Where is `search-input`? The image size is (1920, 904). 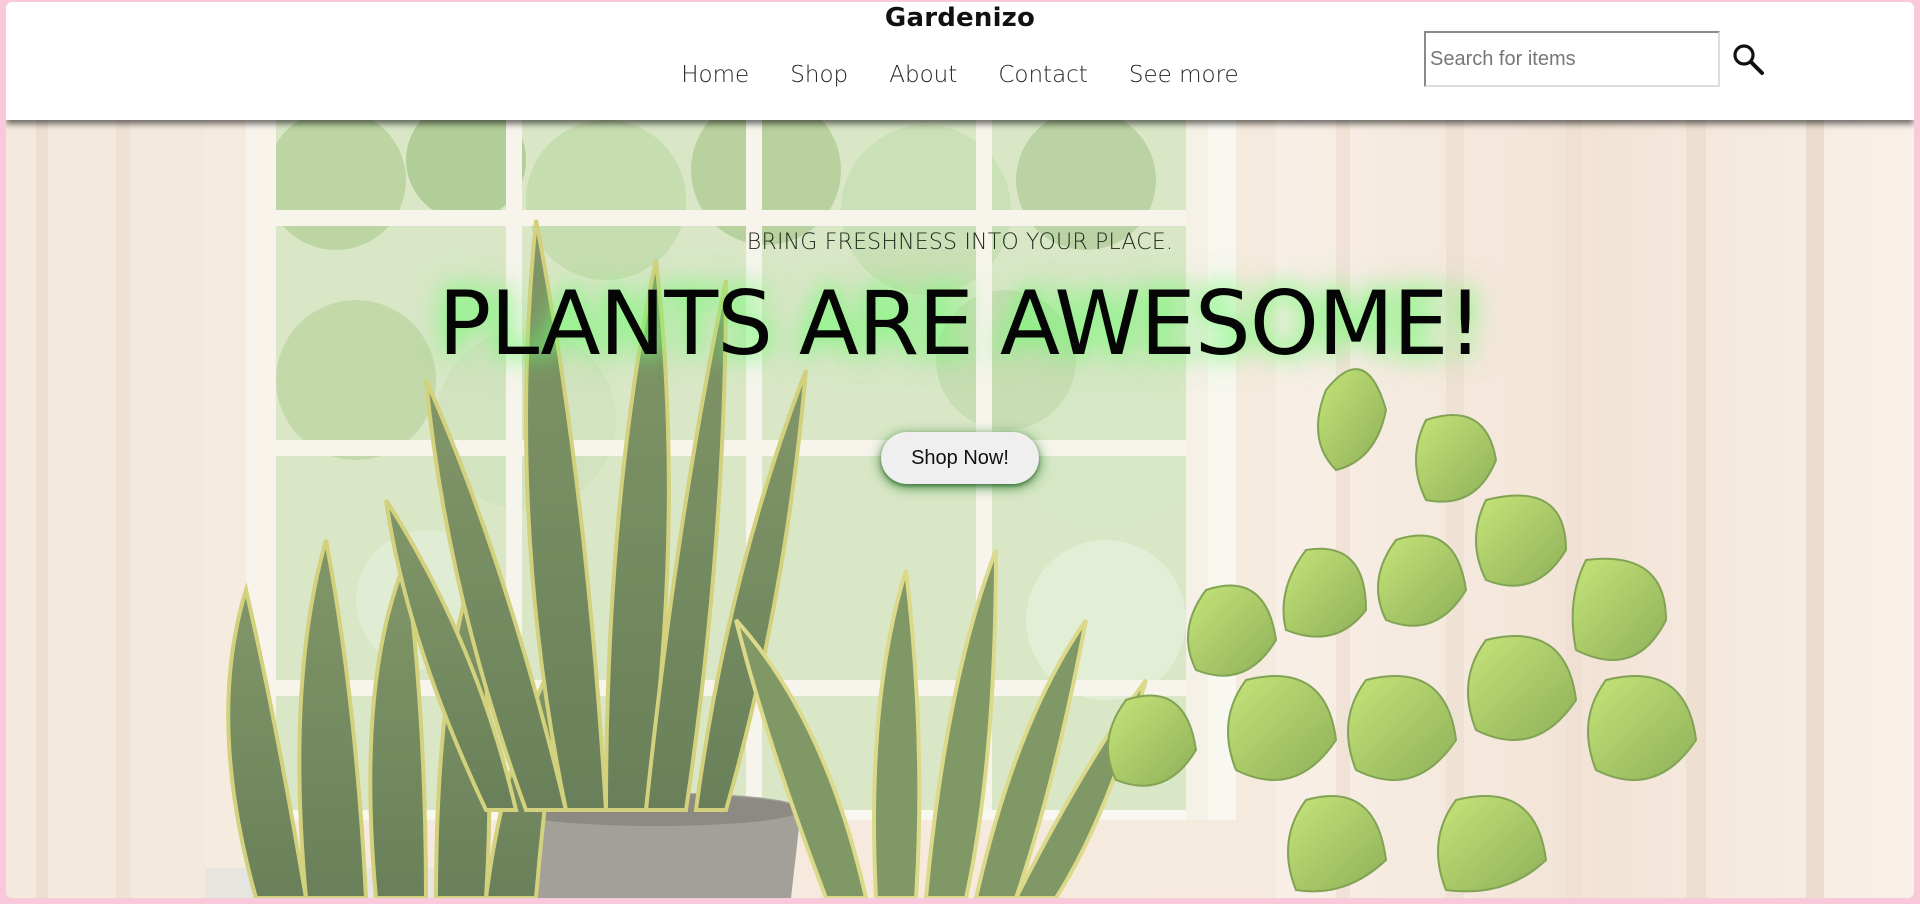
search-input is located at coordinates (1572, 59).